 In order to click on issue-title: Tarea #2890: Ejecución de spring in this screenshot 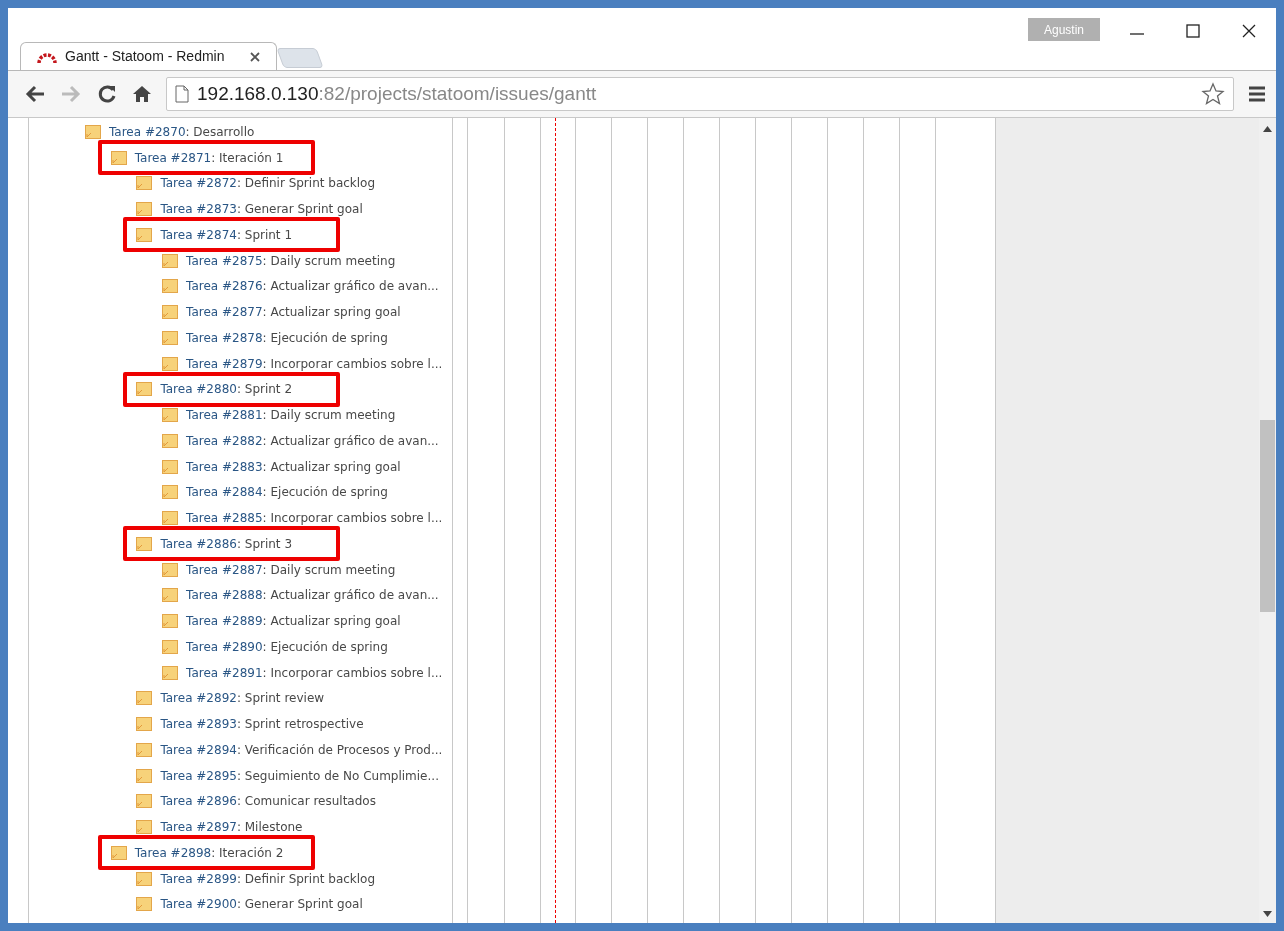, I will do `click(287, 647)`.